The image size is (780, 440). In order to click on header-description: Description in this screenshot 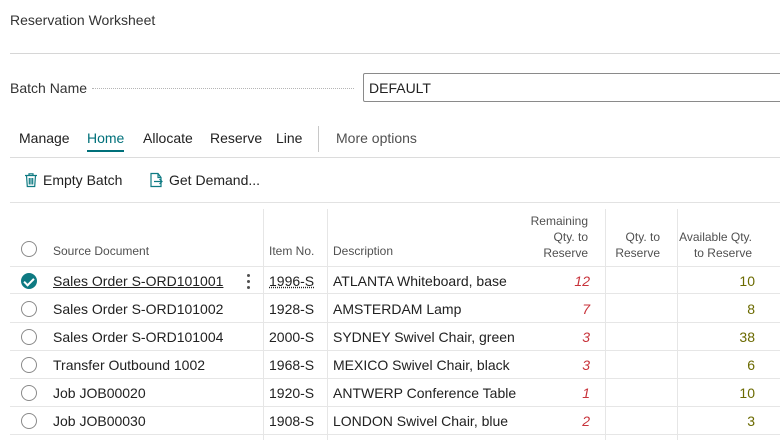, I will do `click(363, 251)`.